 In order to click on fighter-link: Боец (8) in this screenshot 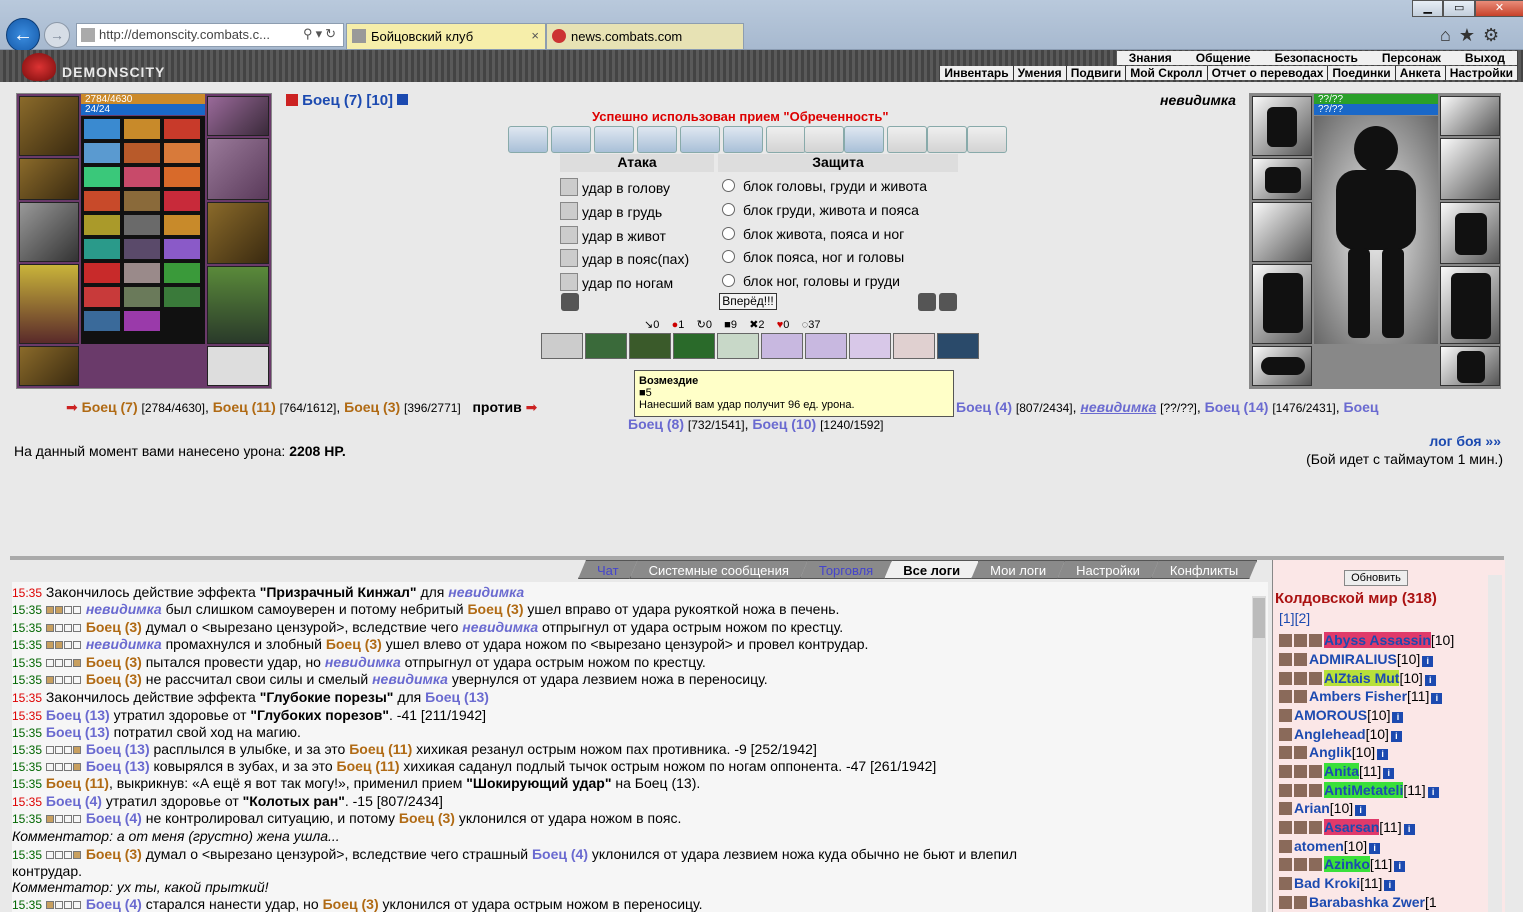, I will do `click(656, 424)`.